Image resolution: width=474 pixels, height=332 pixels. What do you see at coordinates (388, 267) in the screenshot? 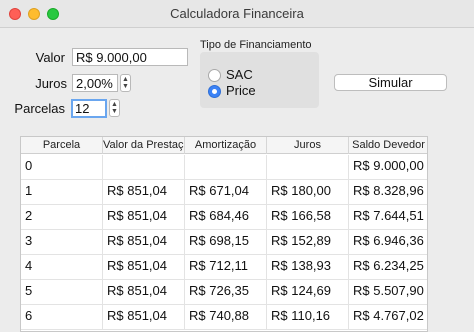
I see `cell-saldo-devedor: R$ 6.234,25` at bounding box center [388, 267].